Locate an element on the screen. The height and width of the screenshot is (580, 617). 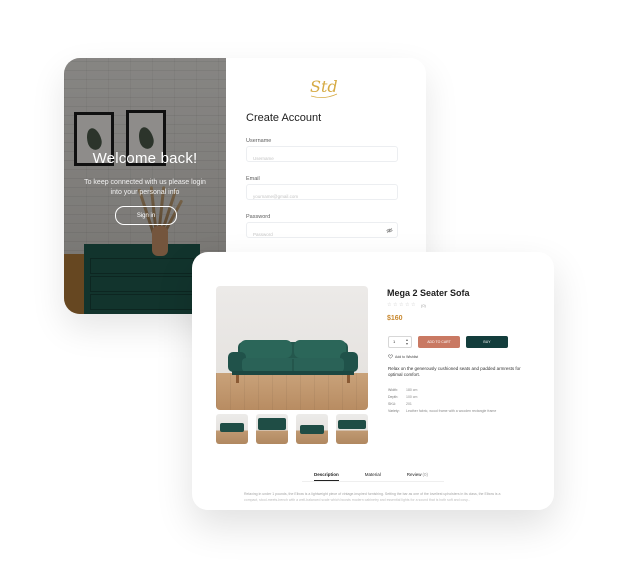
tab-review: Review(0) is located at coordinates (417, 476).